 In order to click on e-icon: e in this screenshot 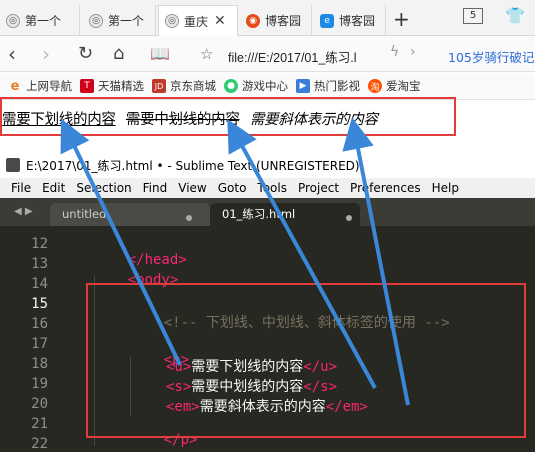, I will do `click(15, 86)`.